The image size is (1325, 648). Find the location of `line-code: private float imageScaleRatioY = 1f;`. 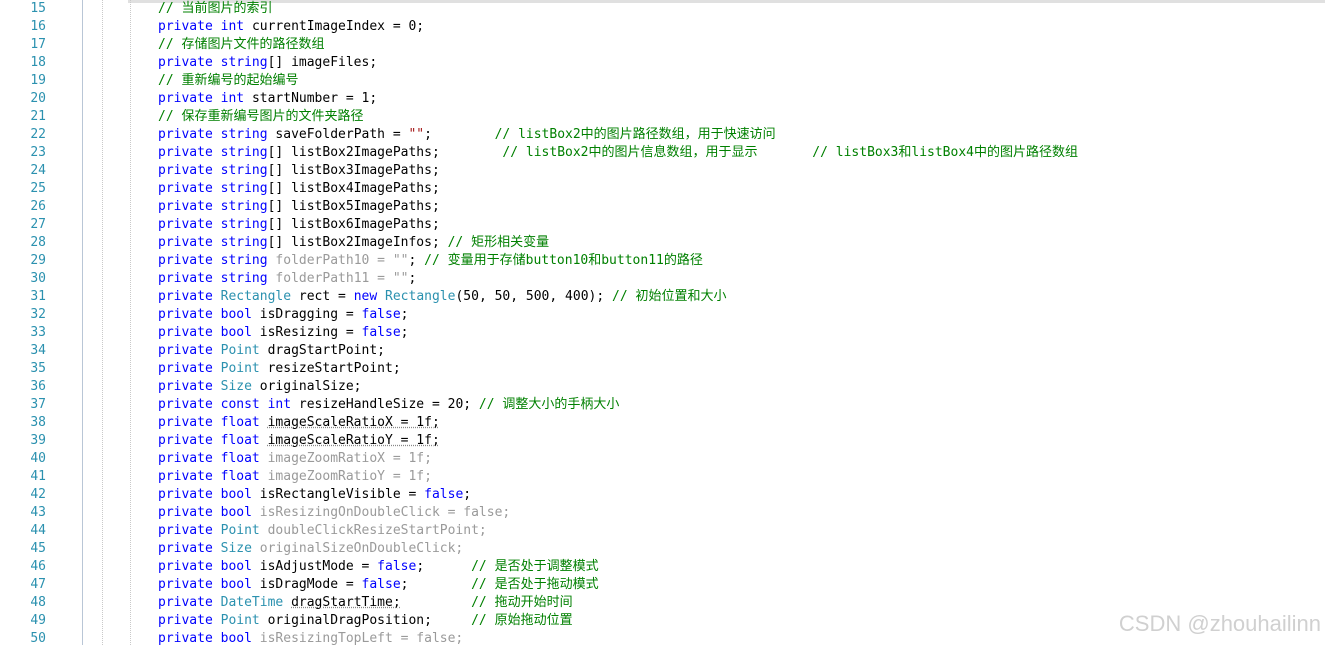

line-code: private float imageScaleRatioY = 1f; is located at coordinates (299, 441).